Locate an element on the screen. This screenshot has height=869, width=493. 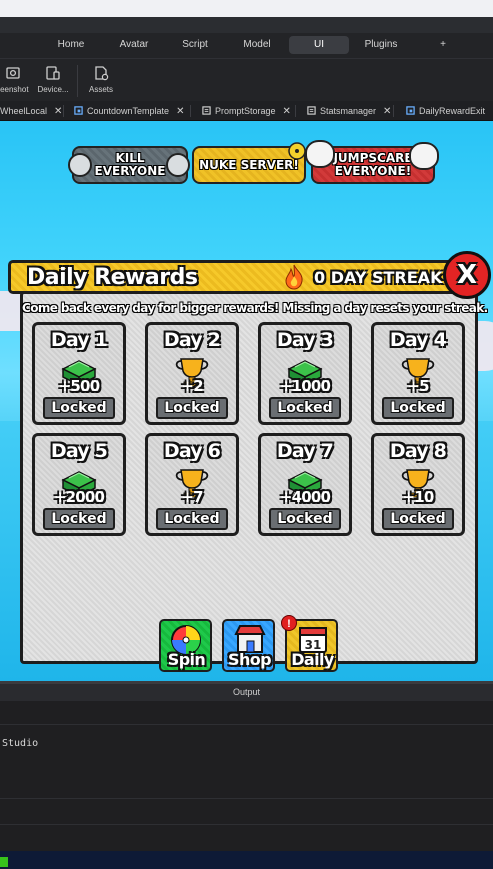
file-tab-wheellocal: WheelLocal ✕ is located at coordinates (31, 111).